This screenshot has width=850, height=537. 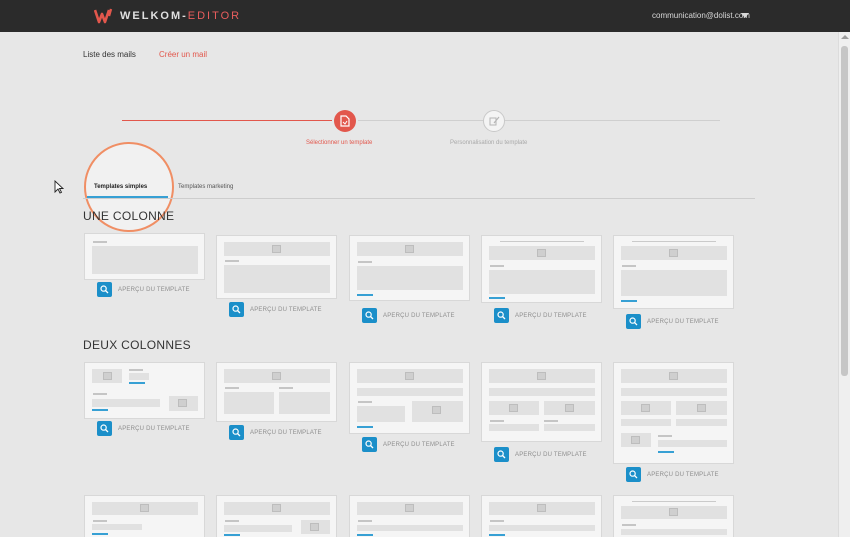 I want to click on user-email: communication@dolist.com, so click(x=701, y=15).